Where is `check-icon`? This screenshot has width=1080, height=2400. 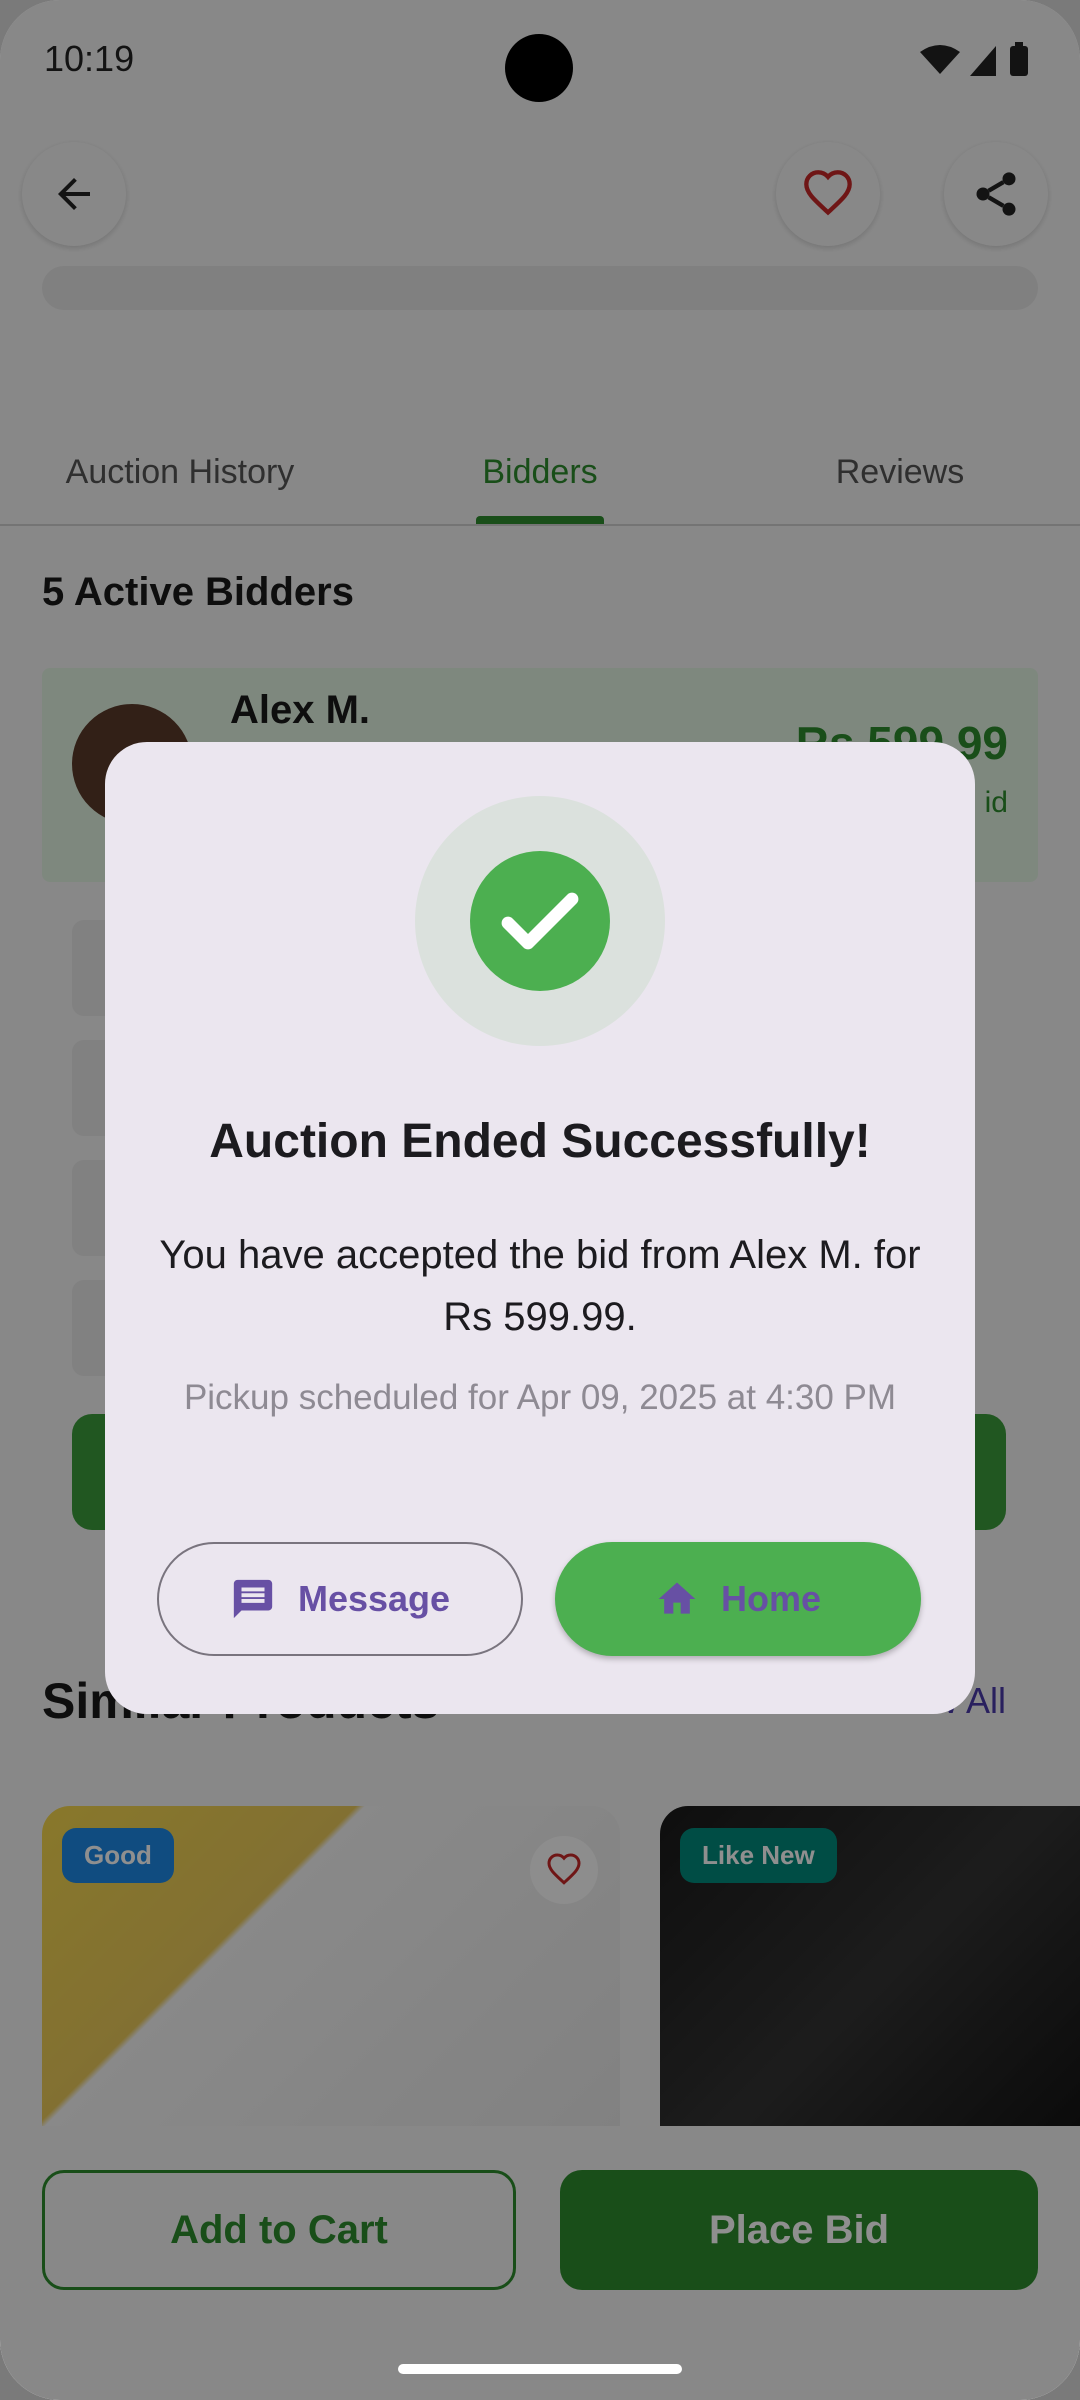
check-icon is located at coordinates (540, 921).